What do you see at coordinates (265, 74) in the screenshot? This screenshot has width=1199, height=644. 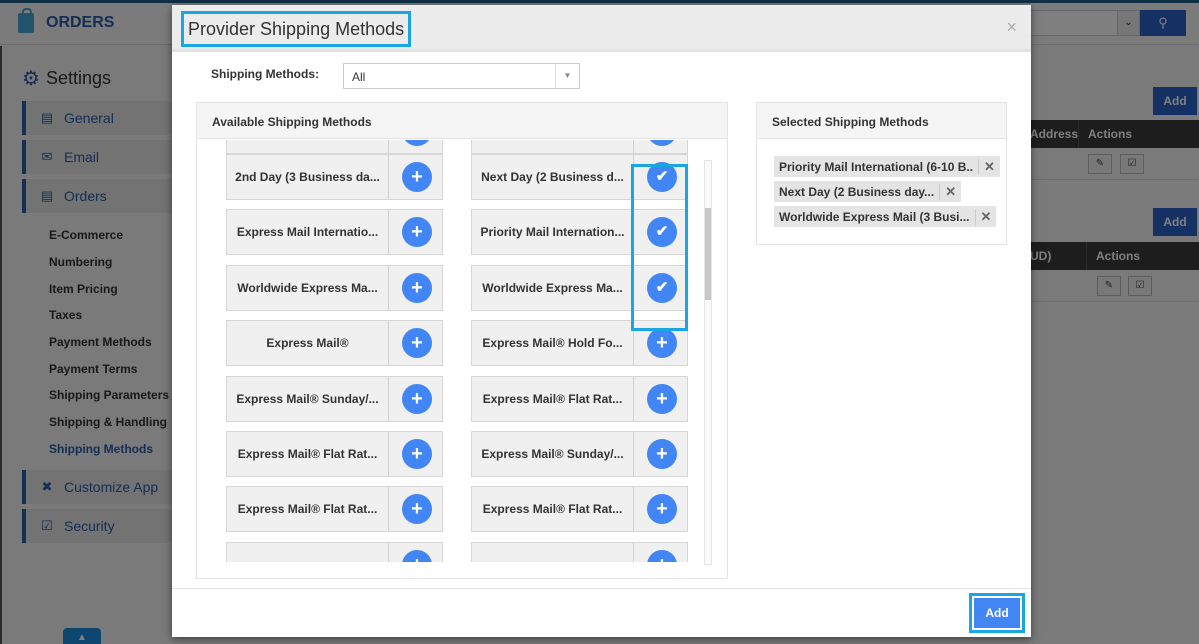 I see `shipping-methods-filter-label: Shipping Methods:` at bounding box center [265, 74].